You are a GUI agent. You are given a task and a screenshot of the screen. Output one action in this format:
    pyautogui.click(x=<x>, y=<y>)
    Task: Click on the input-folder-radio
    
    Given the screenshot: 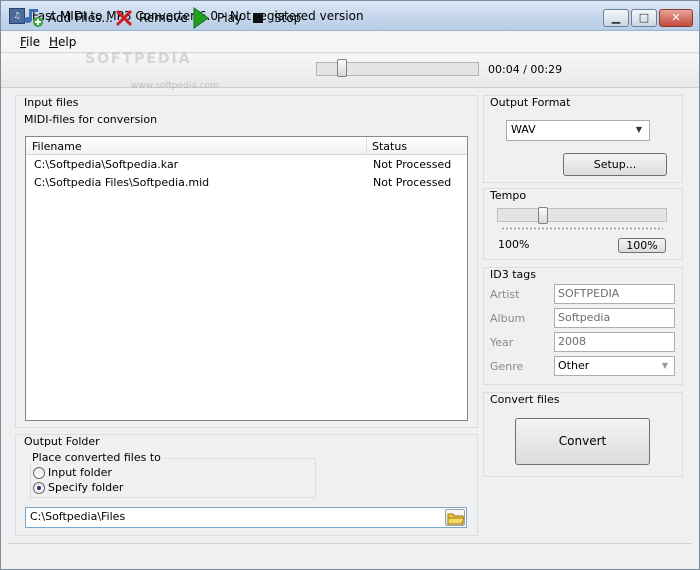 What is the action you would take?
    pyautogui.click(x=39, y=473)
    